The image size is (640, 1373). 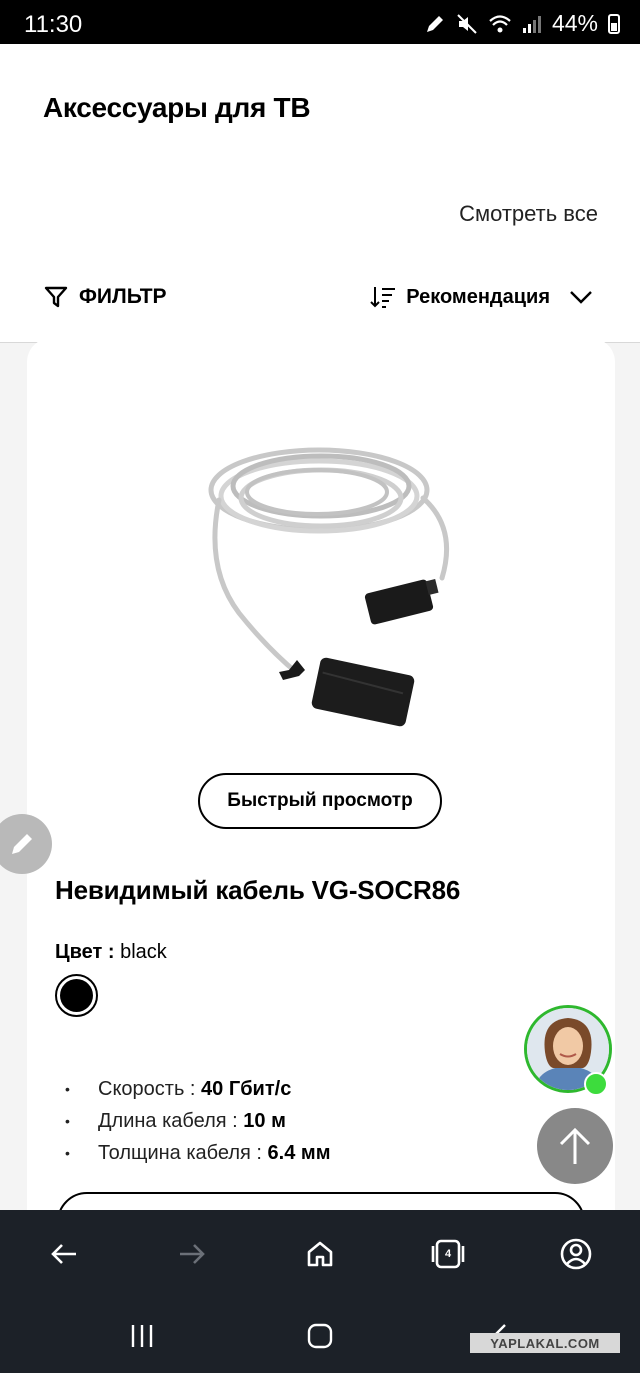 What do you see at coordinates (198, 1089) in the screenshot?
I see `list-item: Скорость : 40 Гбит/с` at bounding box center [198, 1089].